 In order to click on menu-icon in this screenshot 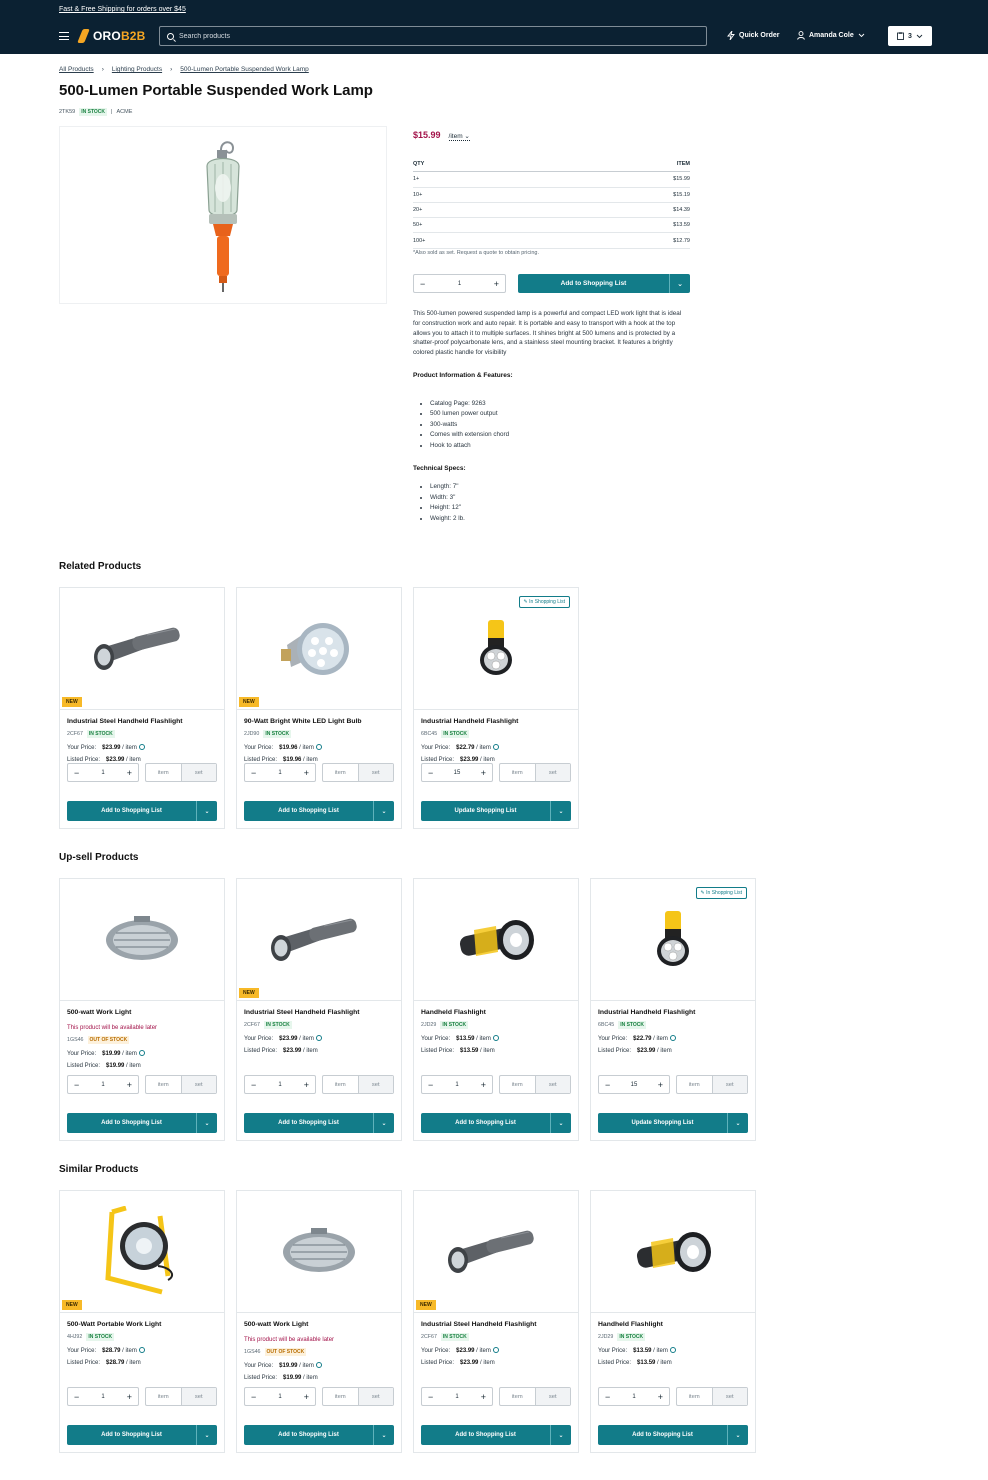, I will do `click(64, 36)`.